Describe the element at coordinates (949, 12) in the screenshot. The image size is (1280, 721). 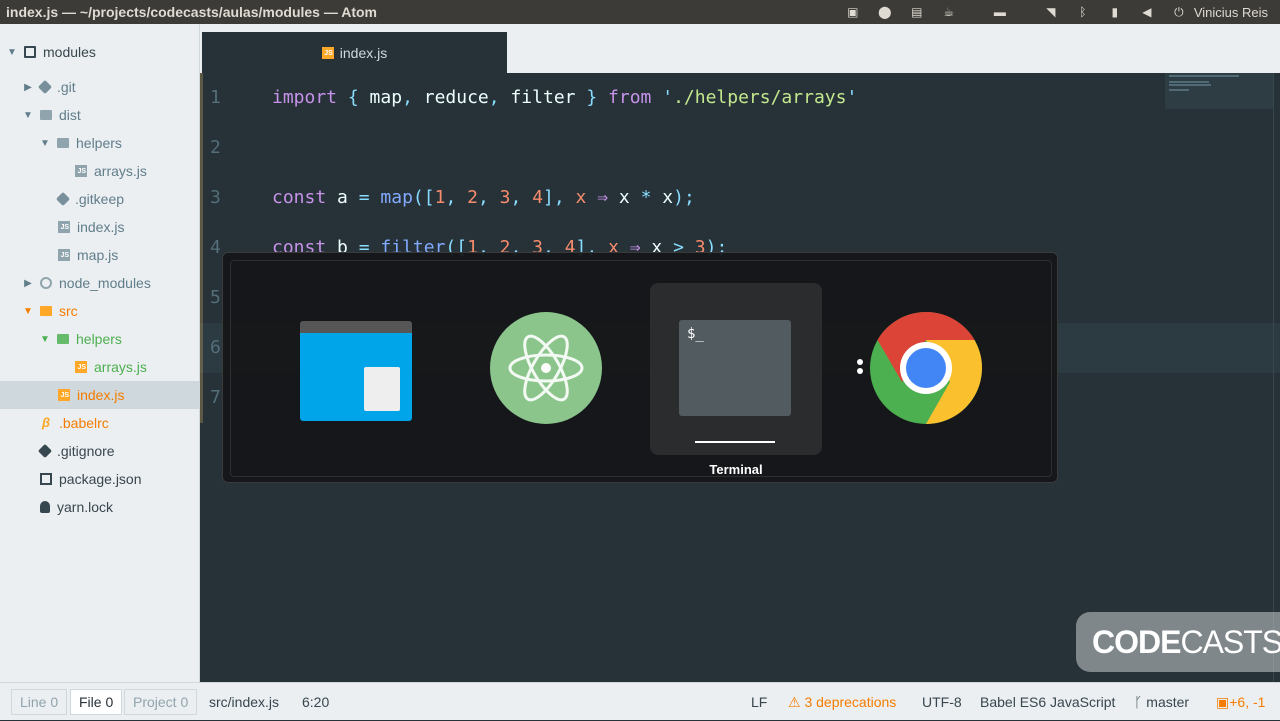
I see `coffee-icon: ☕` at that location.